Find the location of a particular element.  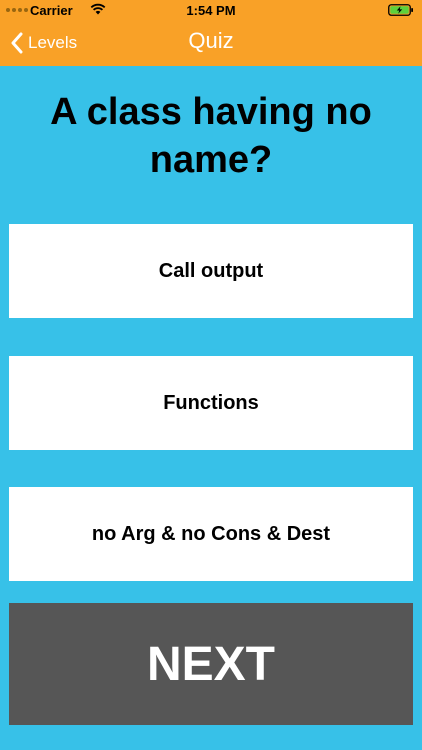

answer-option-label: Functions is located at coordinates (211, 402).